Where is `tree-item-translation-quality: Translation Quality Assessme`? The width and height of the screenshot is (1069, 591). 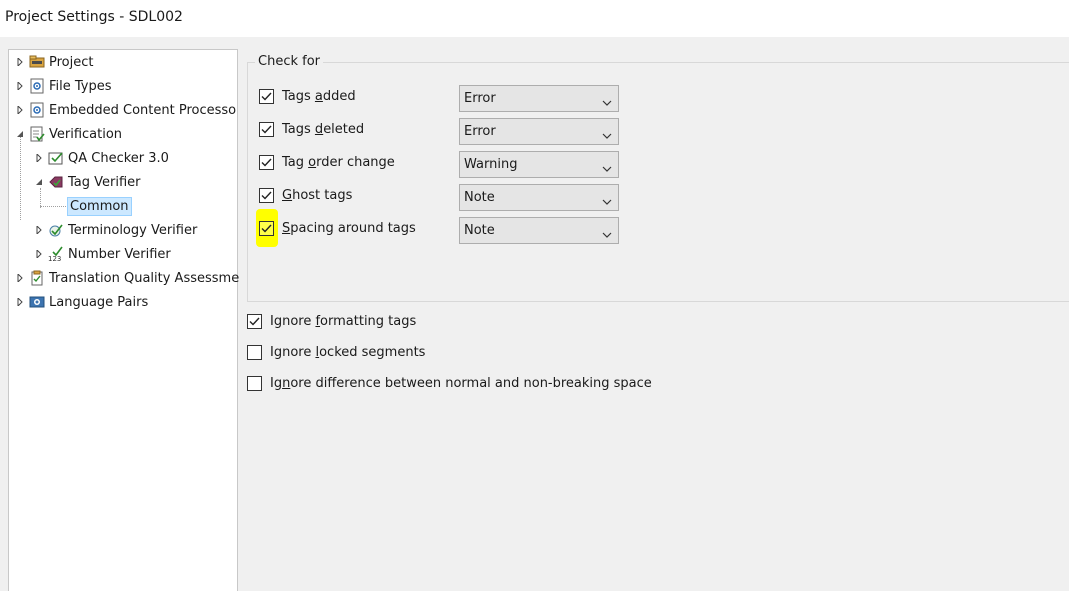 tree-item-translation-quality: Translation Quality Assessme is located at coordinates (134, 278).